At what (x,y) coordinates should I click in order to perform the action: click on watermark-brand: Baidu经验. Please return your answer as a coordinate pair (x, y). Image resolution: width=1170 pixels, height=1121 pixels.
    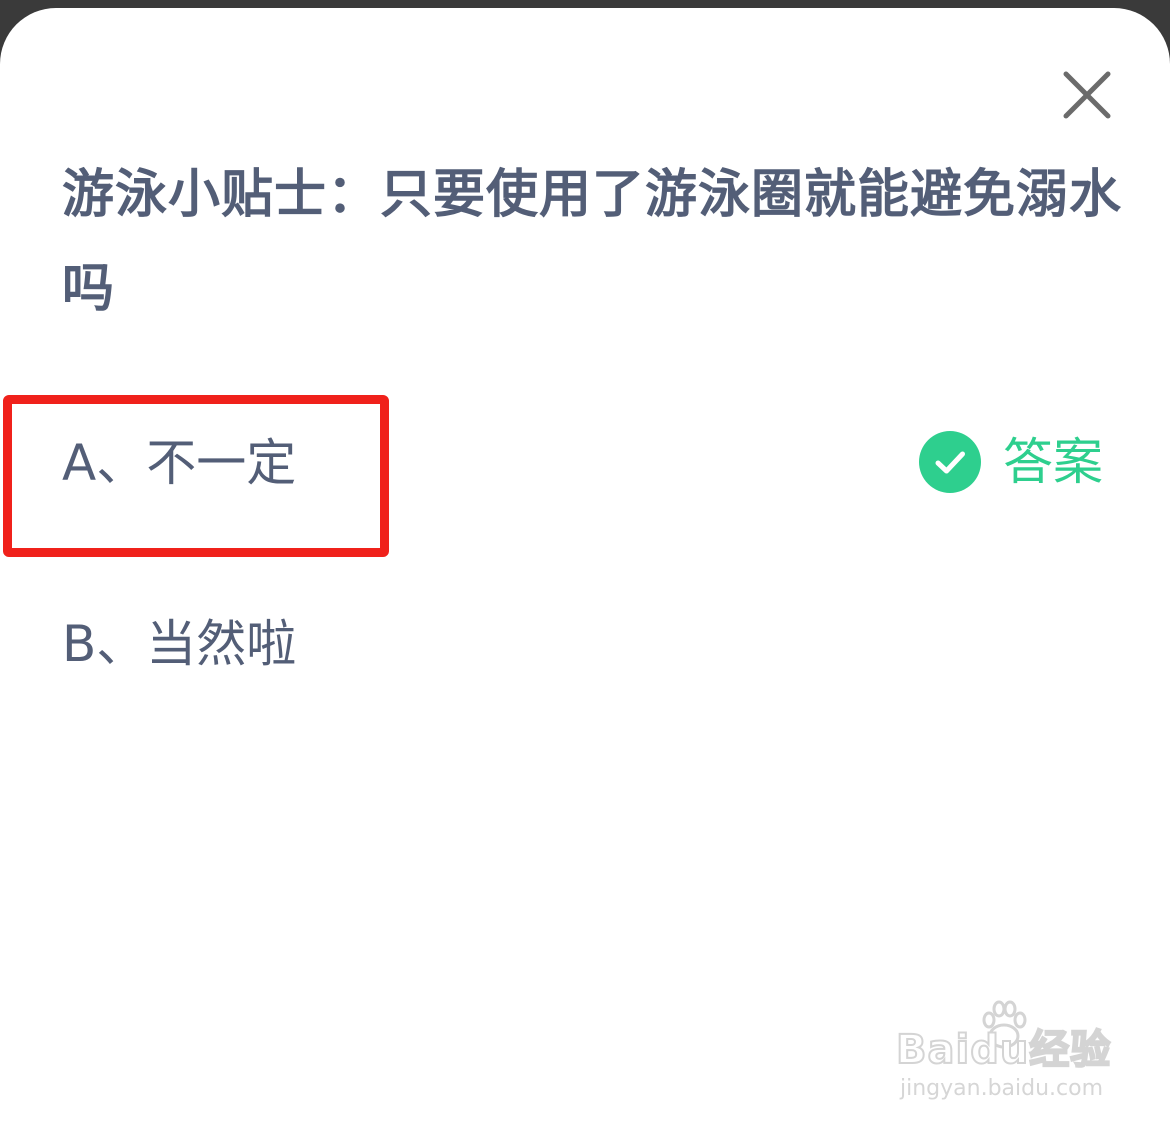
    Looking at the image, I should click on (1003, 1050).